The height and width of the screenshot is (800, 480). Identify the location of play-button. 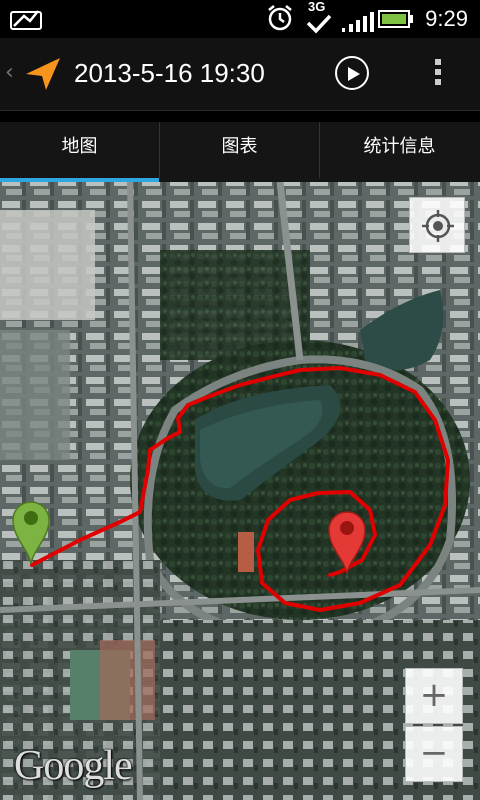
(352, 73).